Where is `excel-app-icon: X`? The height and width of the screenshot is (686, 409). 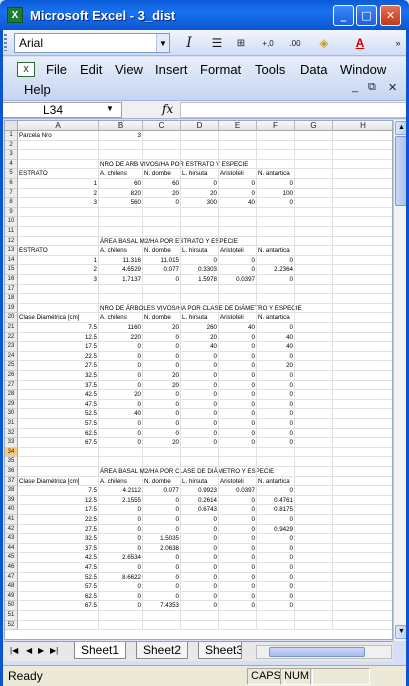
excel-app-icon: X is located at coordinates (15, 15).